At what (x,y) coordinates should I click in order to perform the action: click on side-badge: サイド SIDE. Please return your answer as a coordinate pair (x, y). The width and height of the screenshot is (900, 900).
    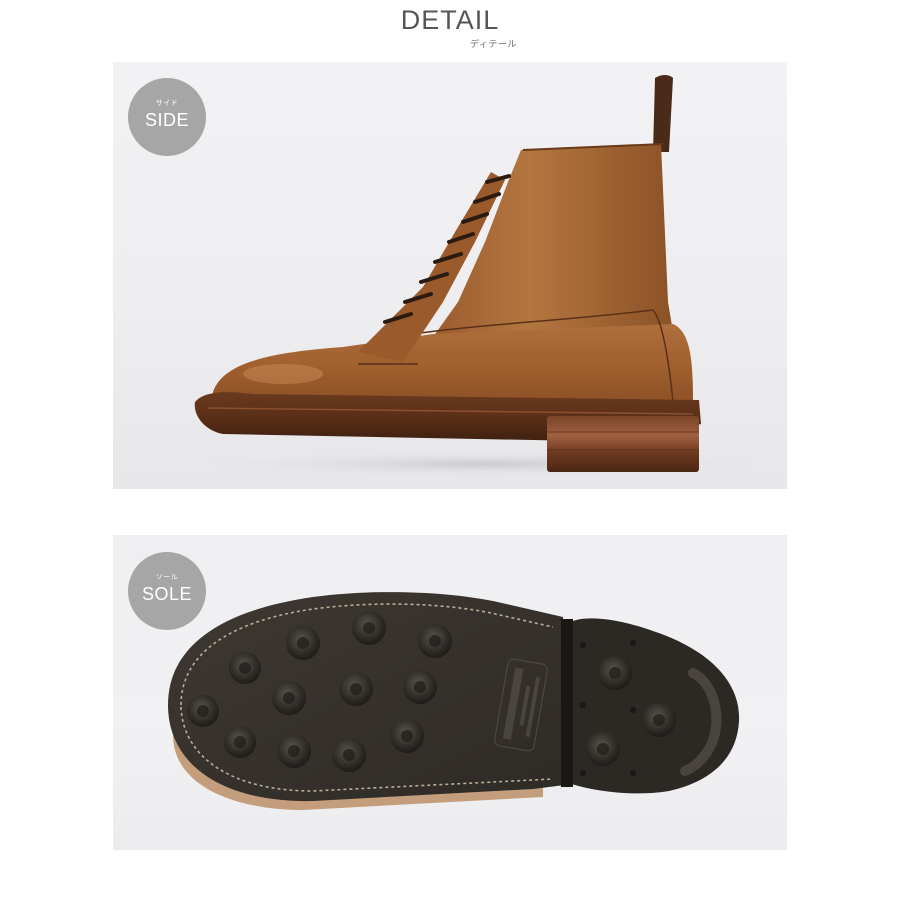
    Looking at the image, I should click on (167, 117).